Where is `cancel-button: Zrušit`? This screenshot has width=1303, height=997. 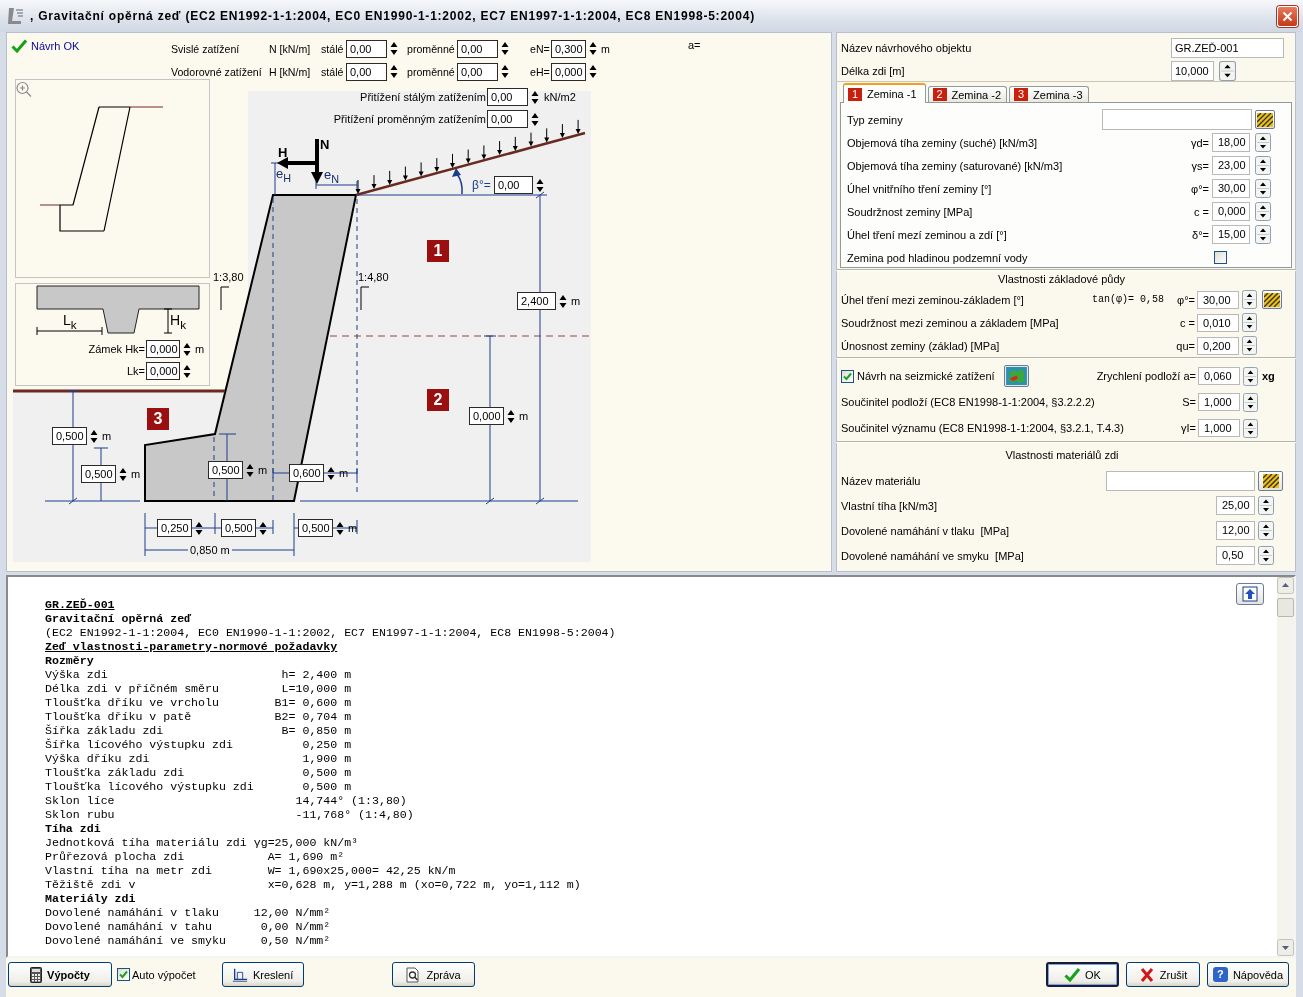
cancel-button: Zrušit is located at coordinates (1163, 974).